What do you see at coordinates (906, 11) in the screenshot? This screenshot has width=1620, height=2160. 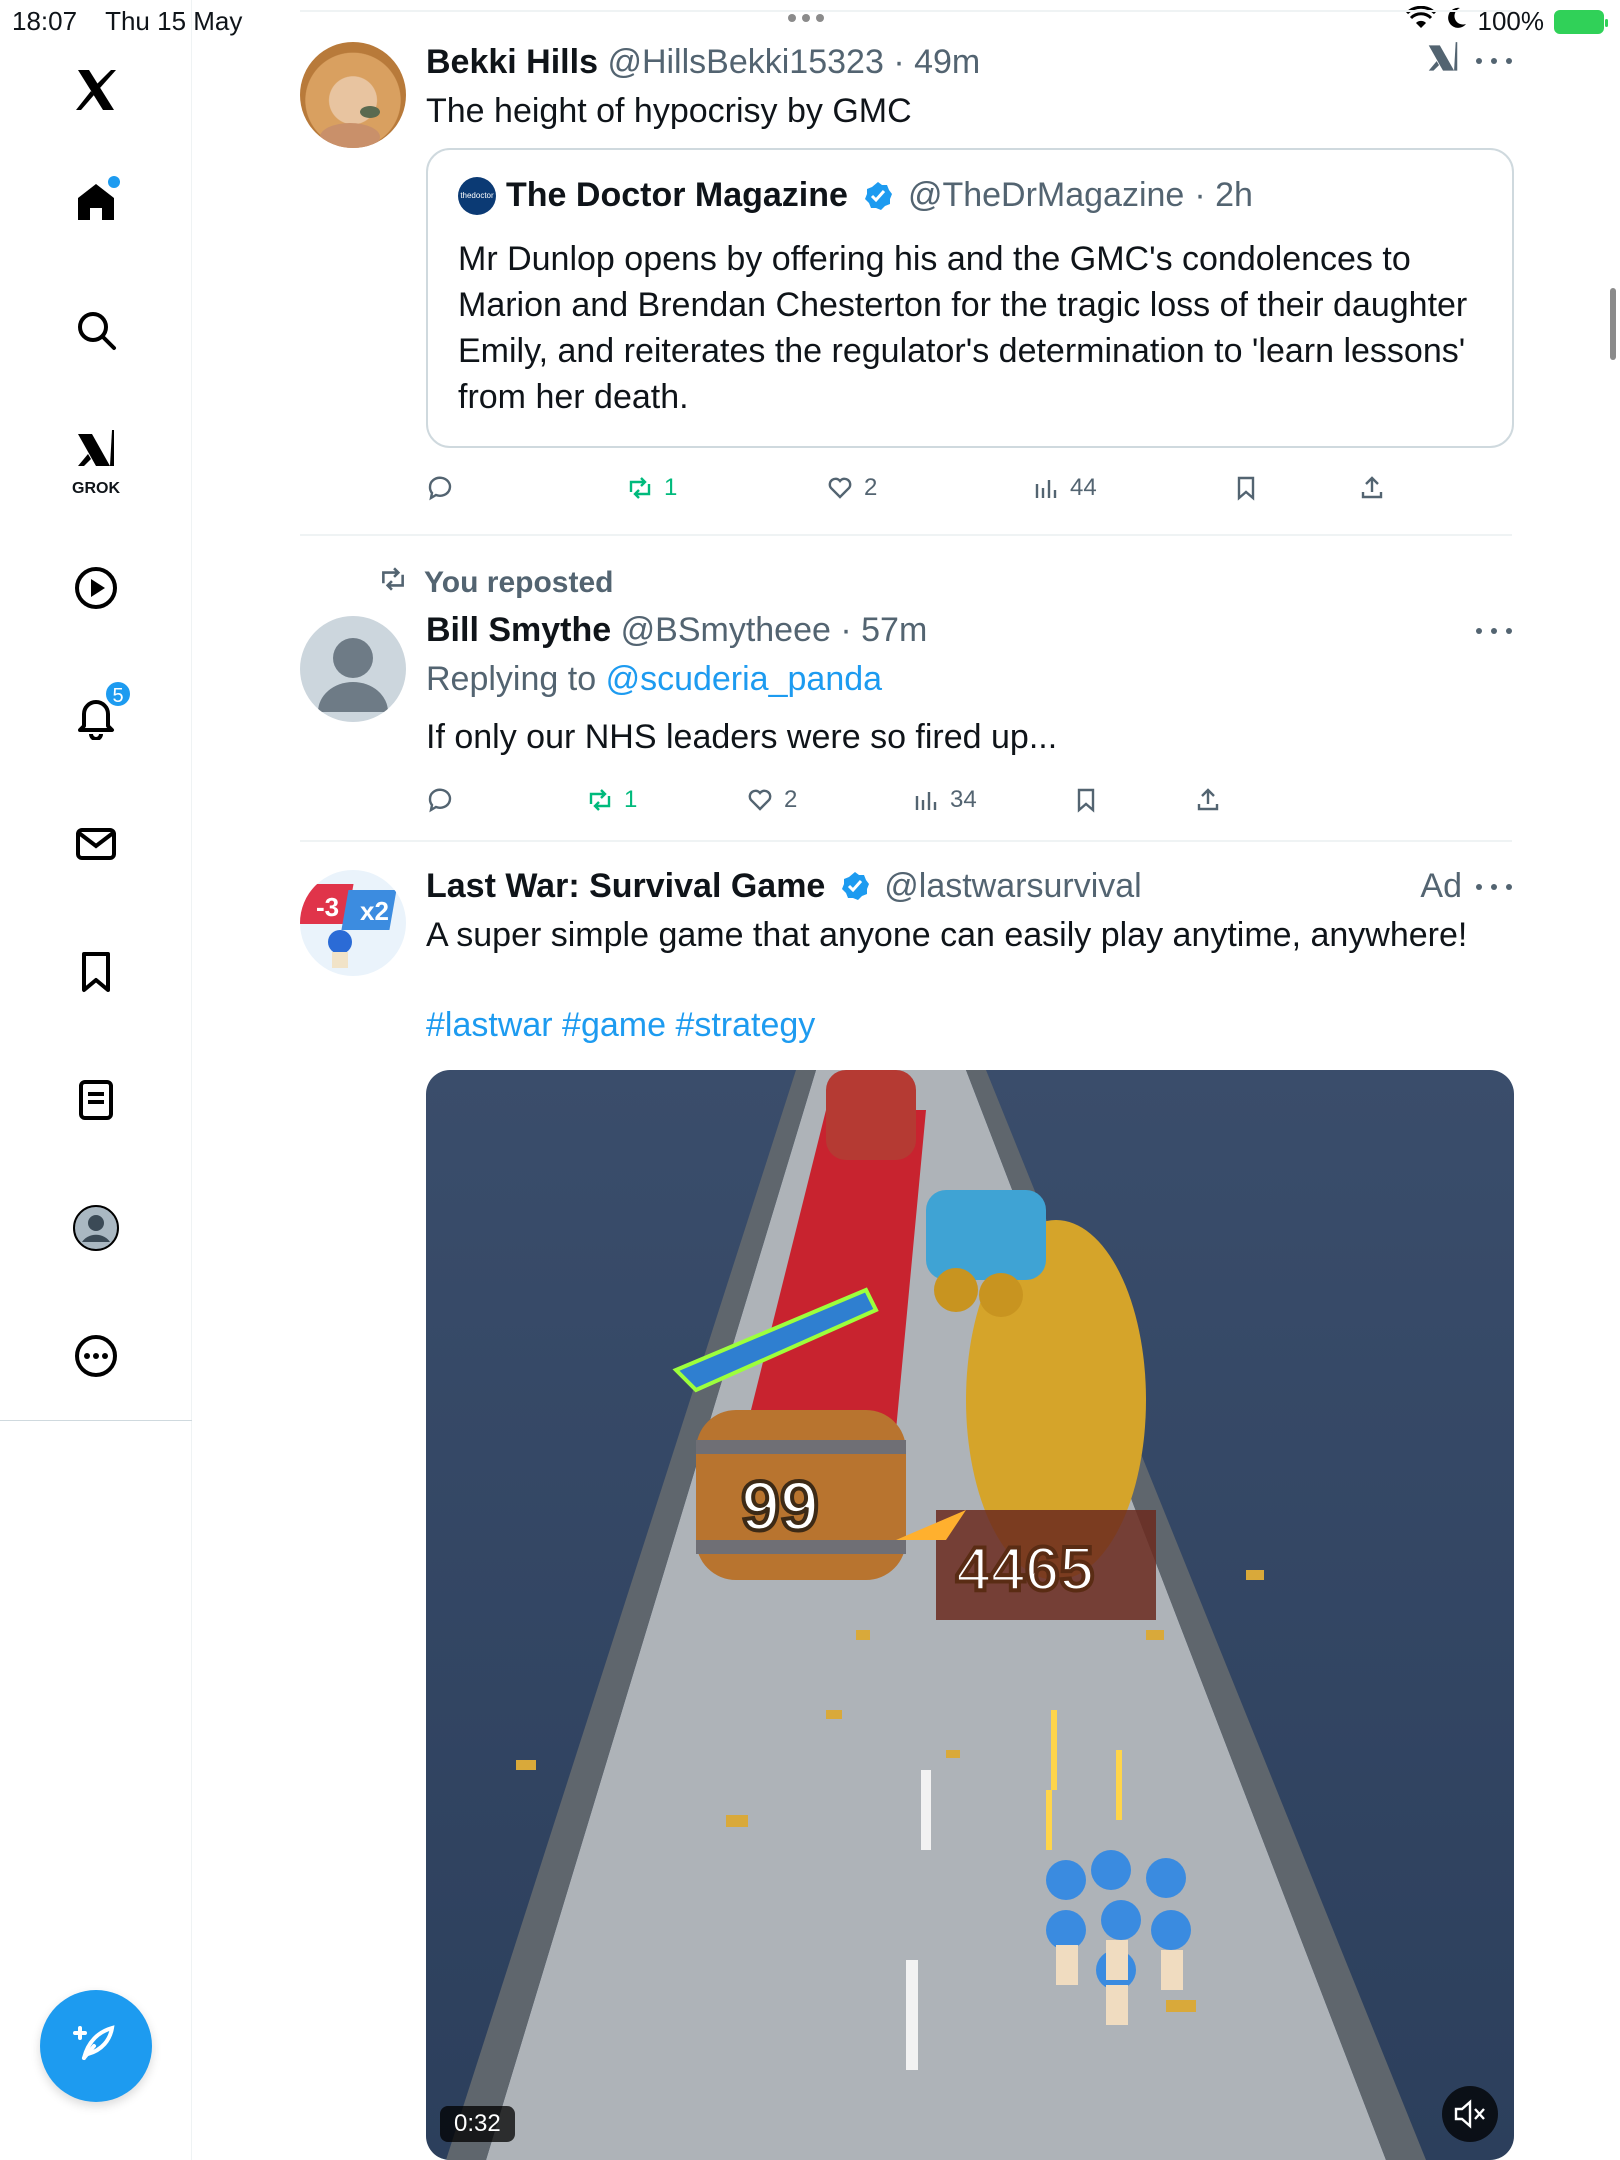 I see `feed-top-divider` at bounding box center [906, 11].